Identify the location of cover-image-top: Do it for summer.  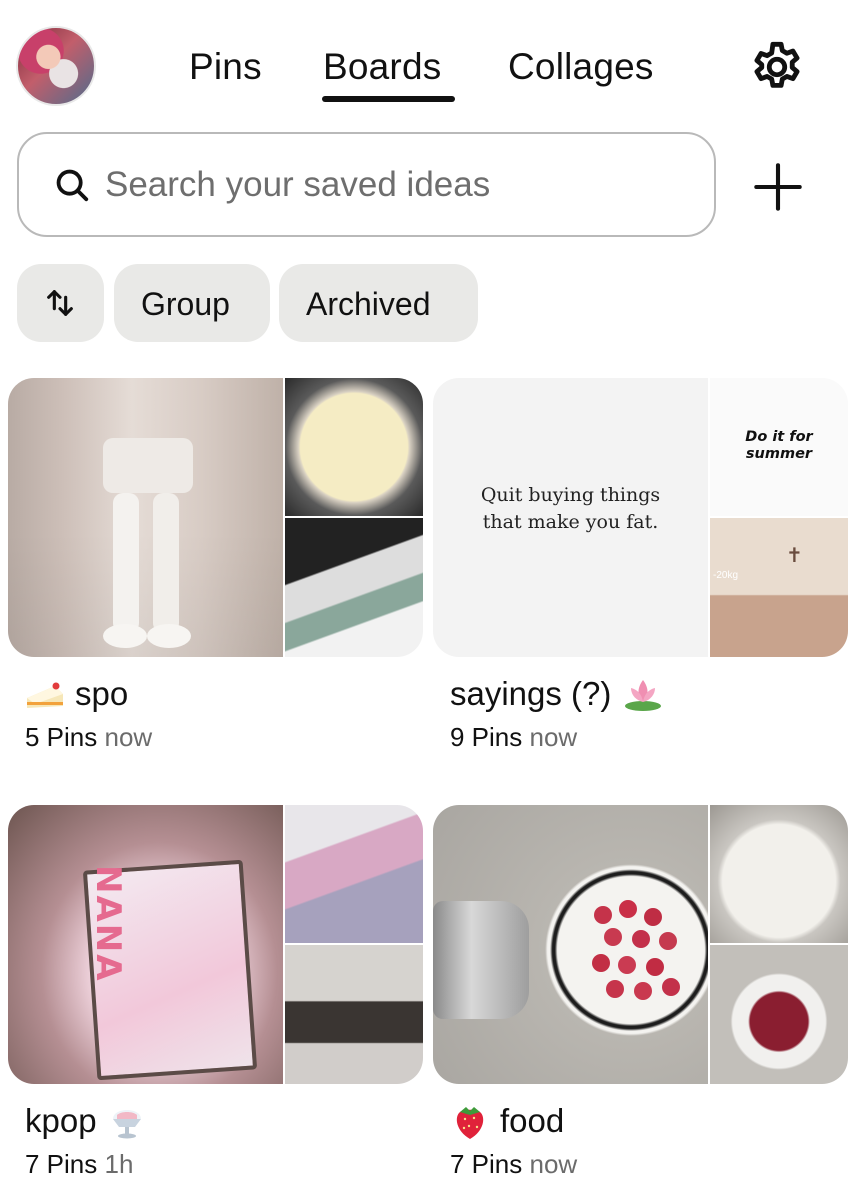
(779, 447).